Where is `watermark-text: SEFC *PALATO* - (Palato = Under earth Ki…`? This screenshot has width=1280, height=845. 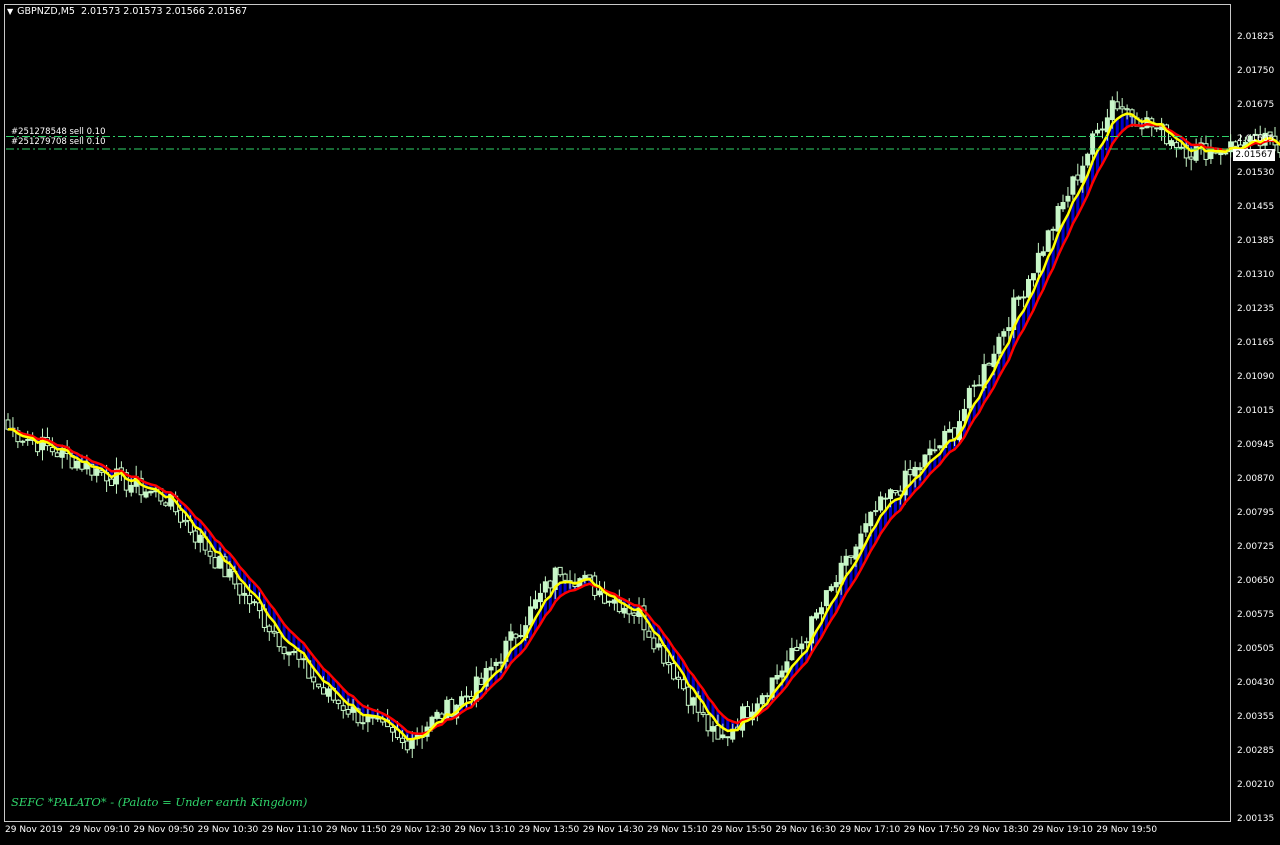 watermark-text: SEFC *PALATO* - (Palato = Under earth Ki… is located at coordinates (159, 802).